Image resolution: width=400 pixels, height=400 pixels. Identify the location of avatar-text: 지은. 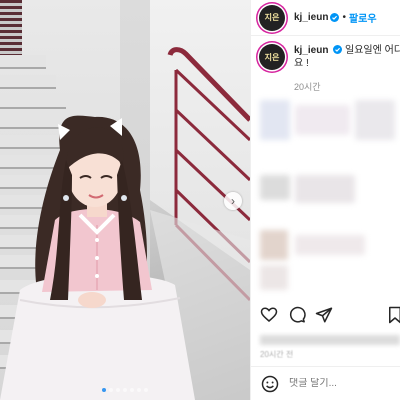
(272, 17).